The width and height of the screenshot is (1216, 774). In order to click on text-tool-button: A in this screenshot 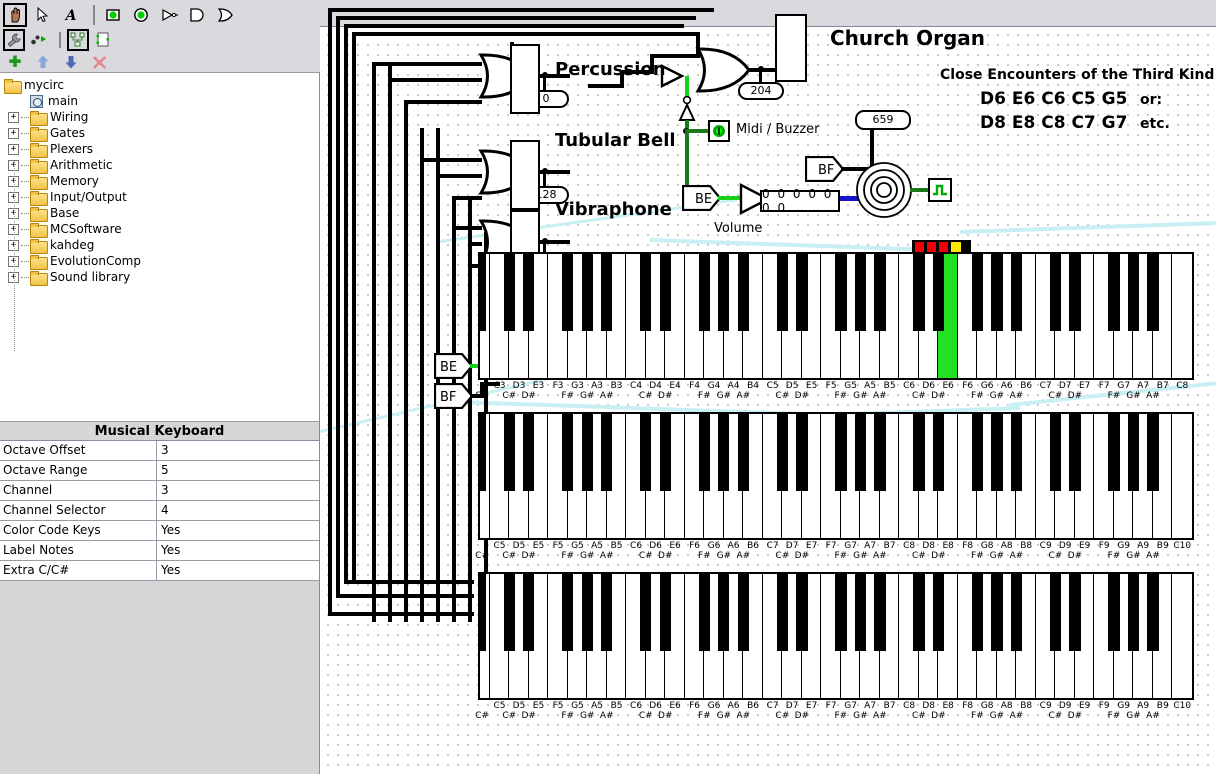, I will do `click(71, 15)`.